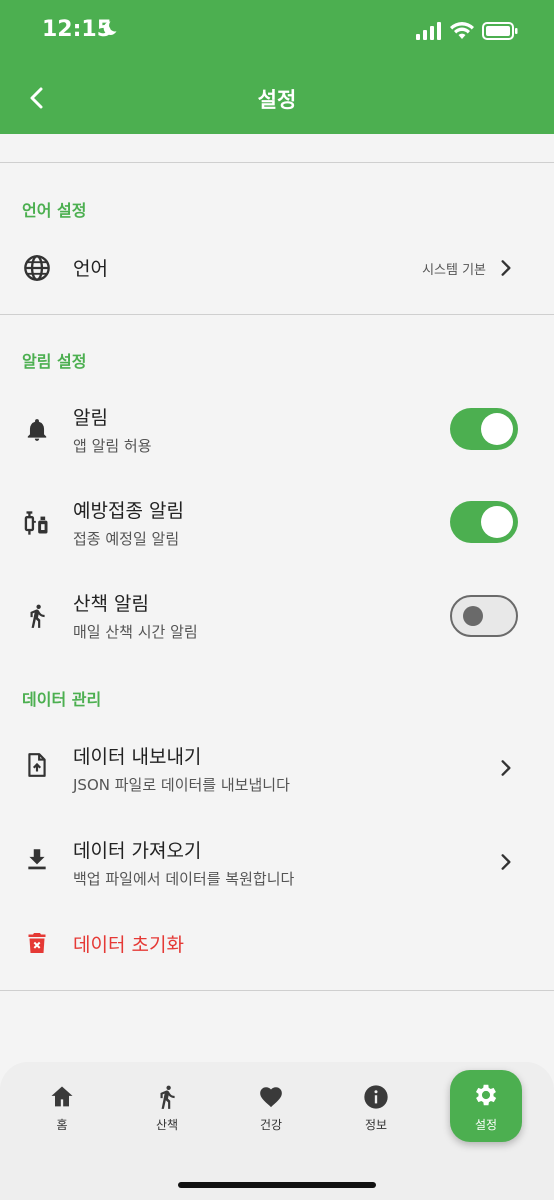 This screenshot has height=1200, width=554. I want to click on page-title: 설정, so click(277, 100).